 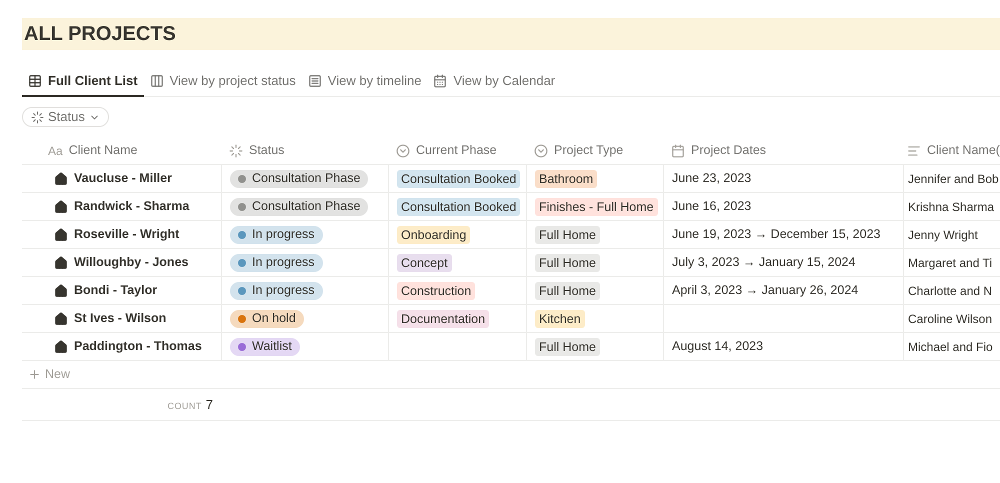 I want to click on cell-text: Jennifer and Bob, so click(x=953, y=179).